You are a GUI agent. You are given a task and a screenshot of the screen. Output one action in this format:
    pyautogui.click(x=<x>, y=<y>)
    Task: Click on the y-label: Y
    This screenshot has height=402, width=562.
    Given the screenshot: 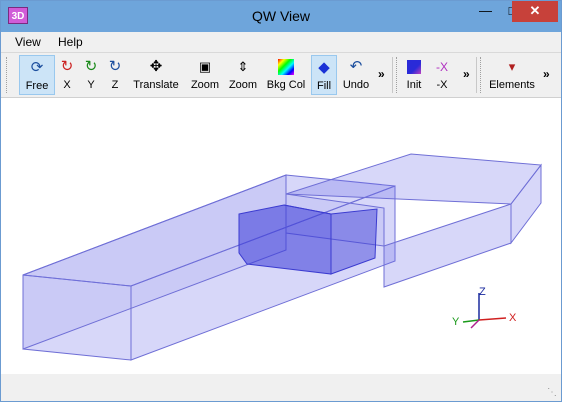 What is the action you would take?
    pyautogui.click(x=91, y=85)
    